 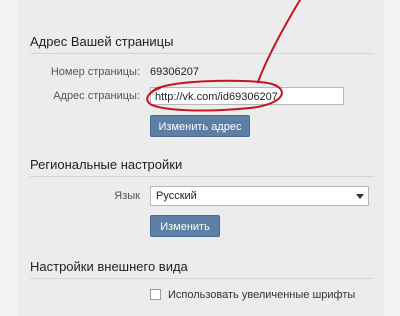 I want to click on annotation-line, so click(x=279, y=41).